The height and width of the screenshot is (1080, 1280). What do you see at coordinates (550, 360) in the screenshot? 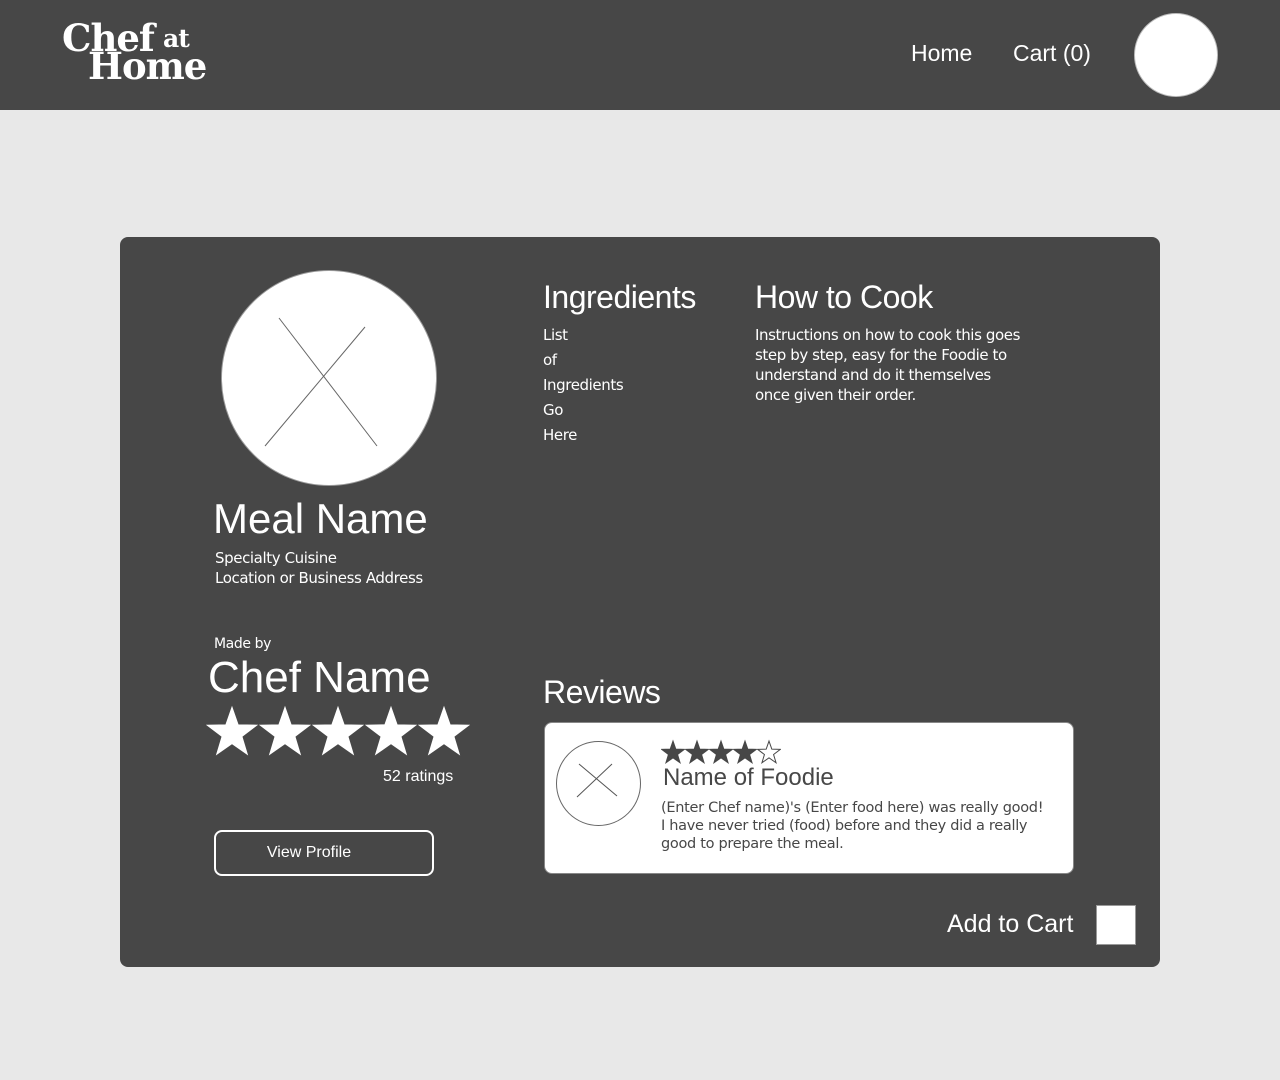
I see `ingredient-item: of` at bounding box center [550, 360].